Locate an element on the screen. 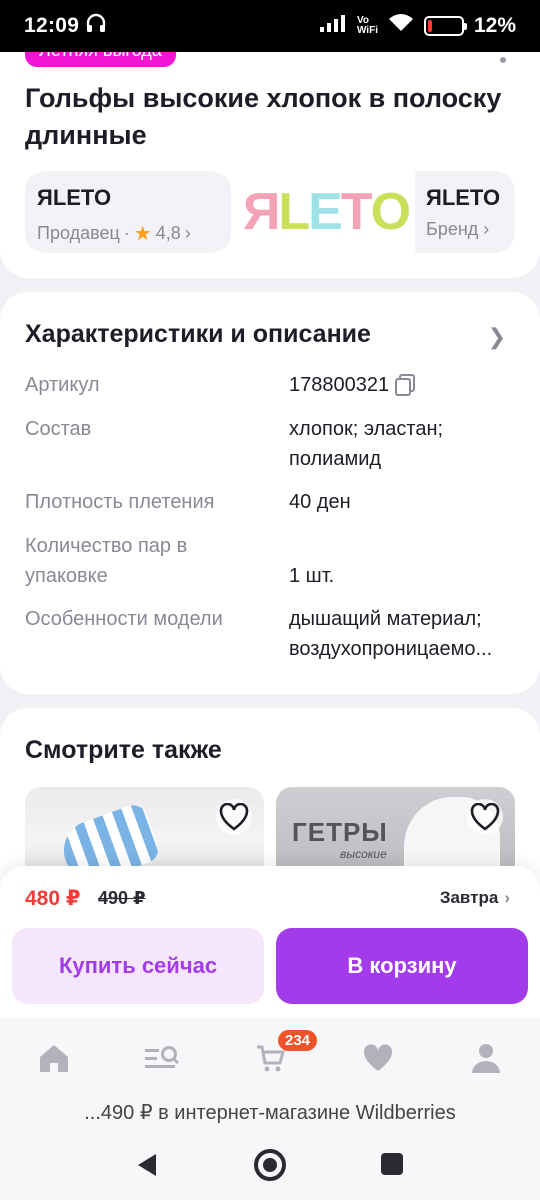 The height and width of the screenshot is (1200, 540). delivery-date: Завтра › is located at coordinates (475, 898).